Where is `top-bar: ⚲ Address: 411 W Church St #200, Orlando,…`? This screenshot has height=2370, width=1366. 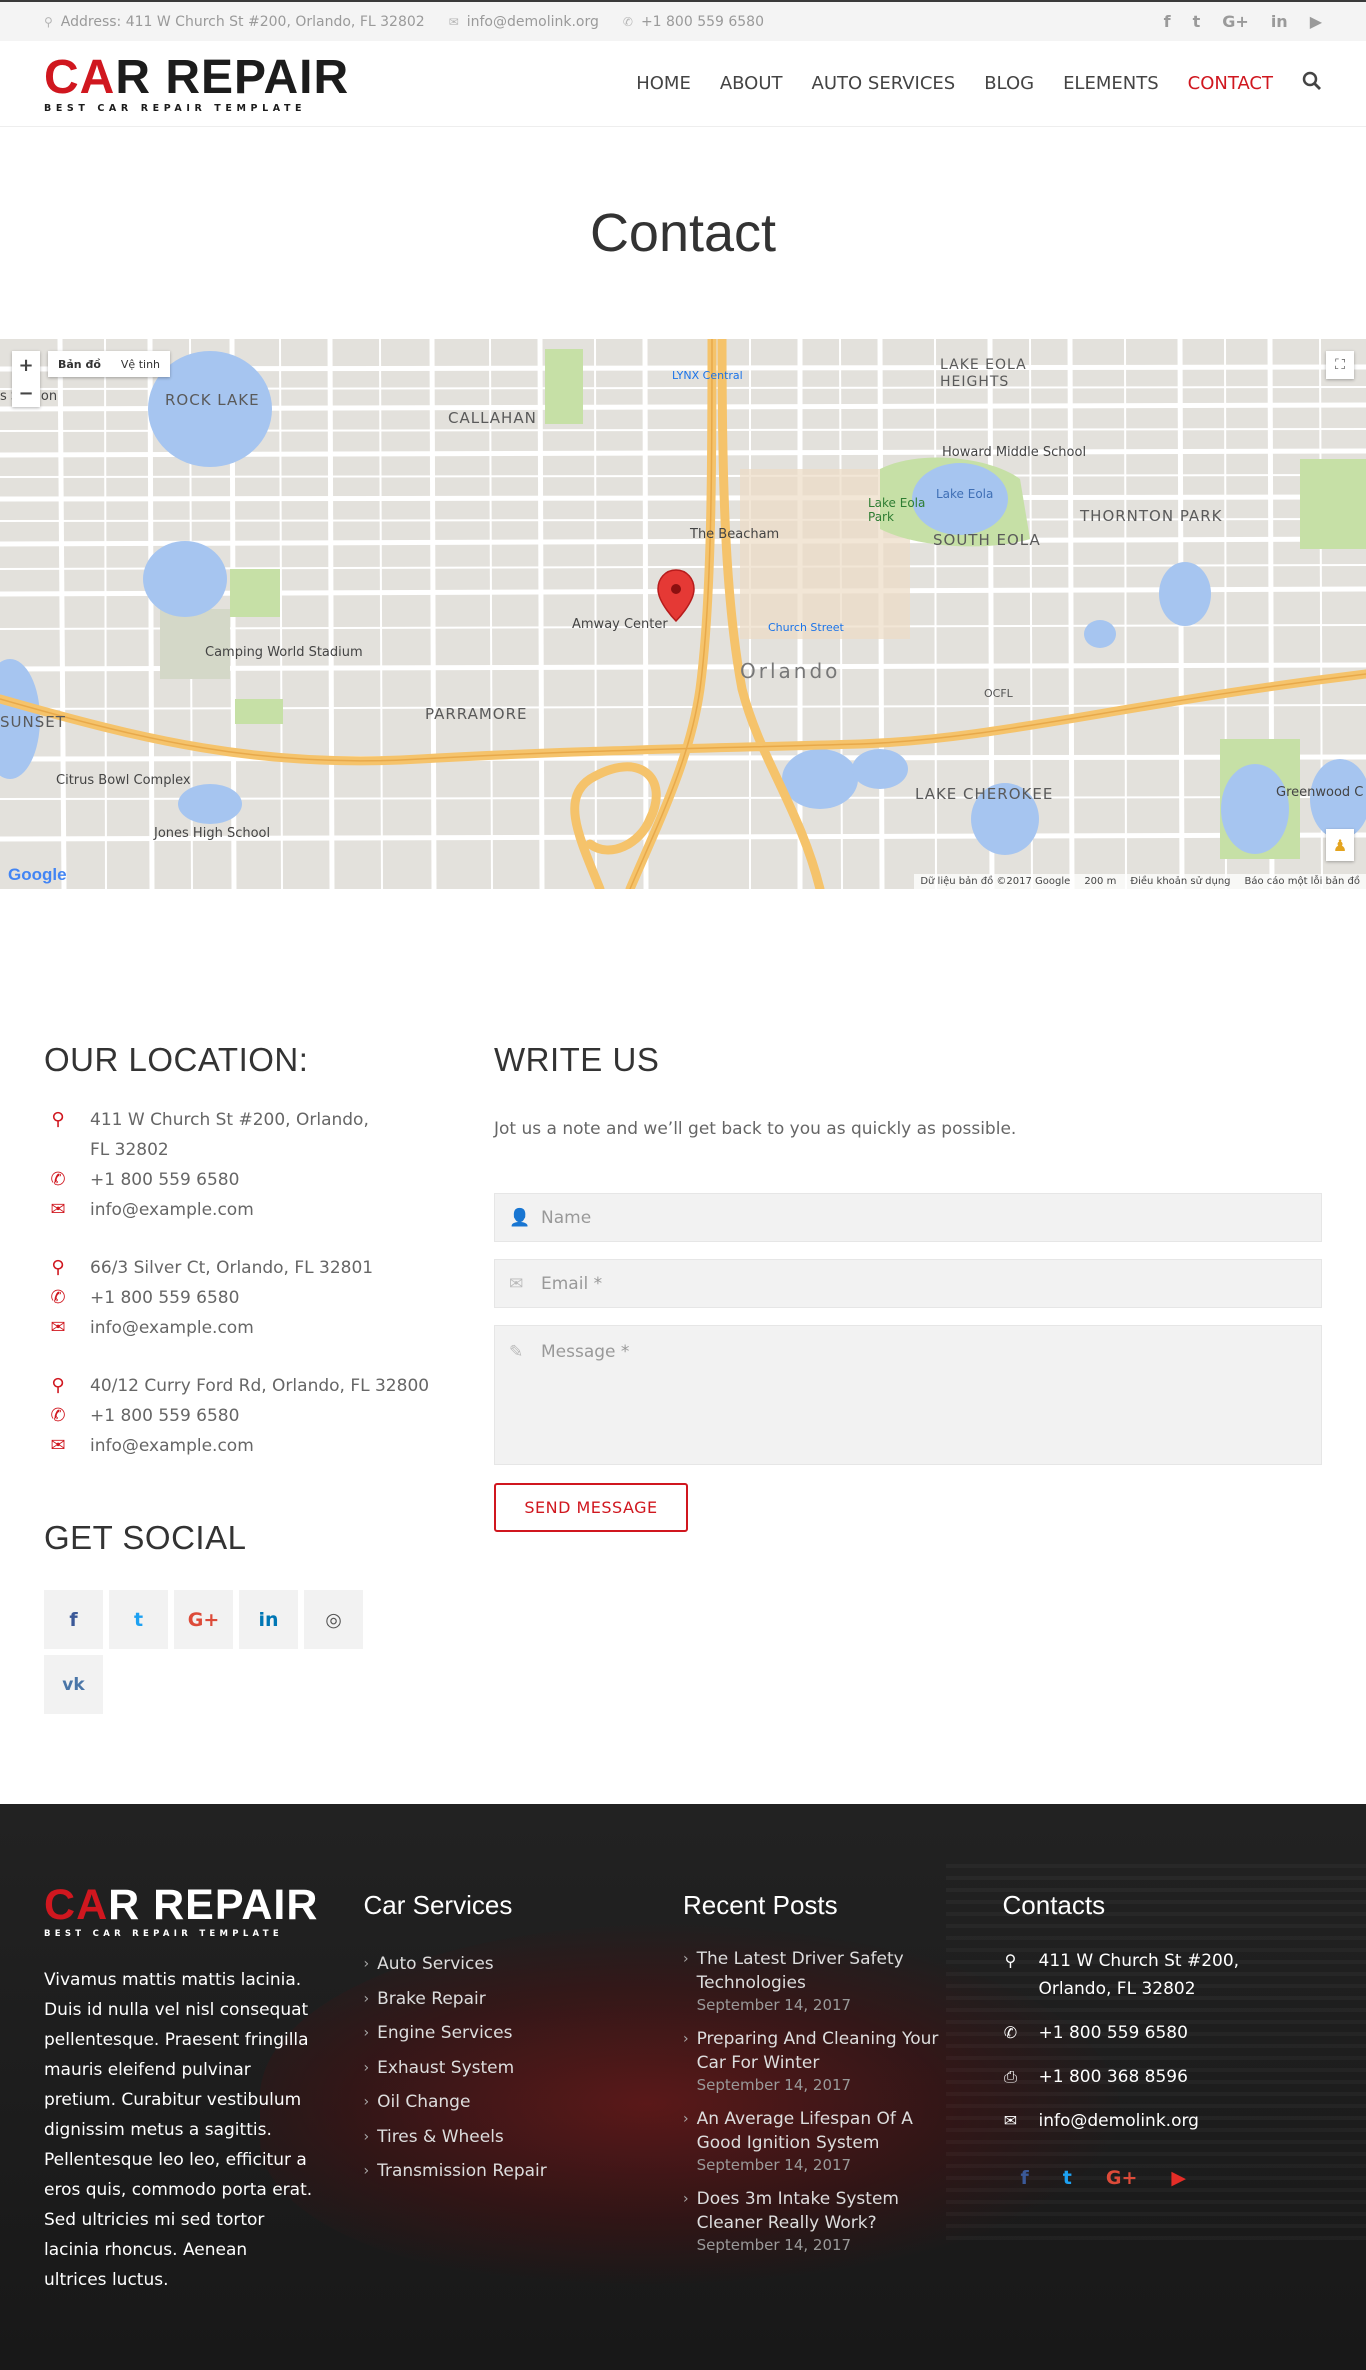 top-bar: ⚲ Address: 411 W Church St #200, Orlando,… is located at coordinates (683, 20).